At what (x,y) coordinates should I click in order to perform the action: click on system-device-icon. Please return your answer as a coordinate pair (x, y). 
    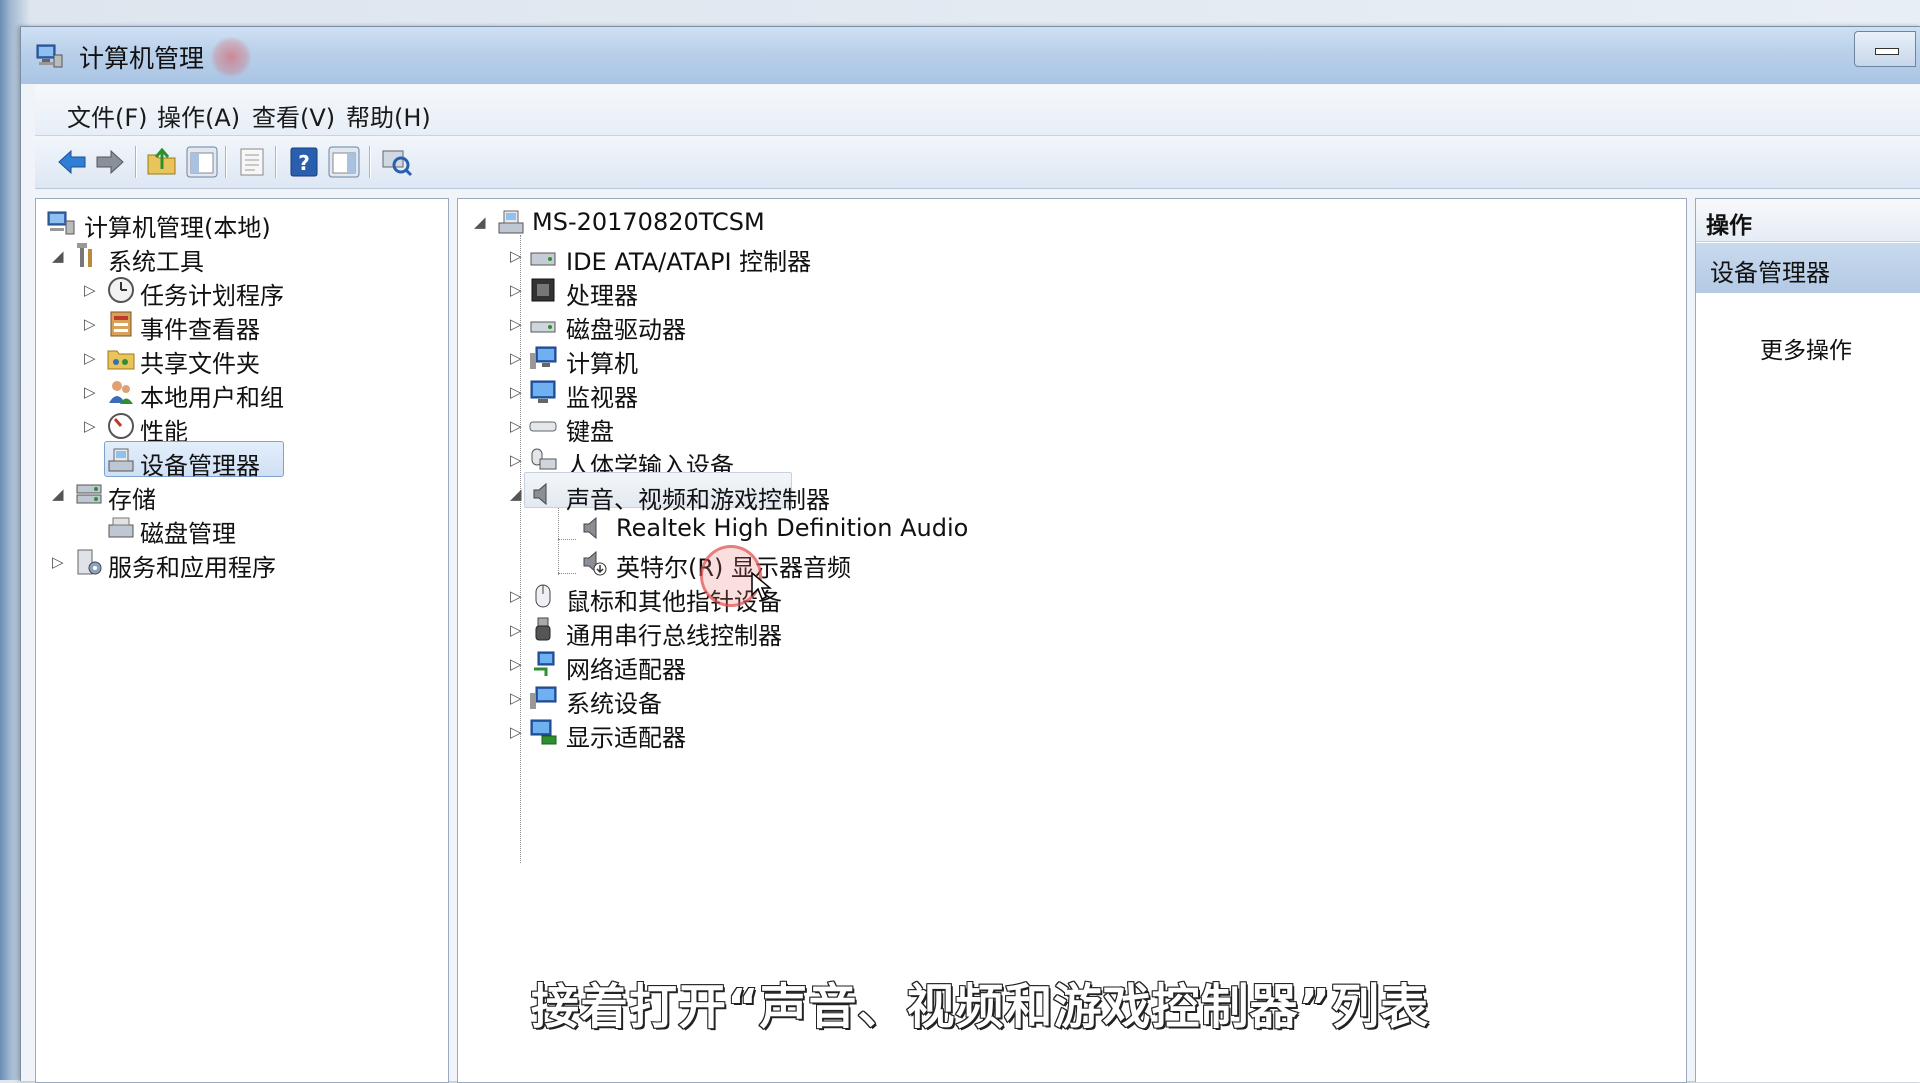
    Looking at the image, I should click on (543, 697).